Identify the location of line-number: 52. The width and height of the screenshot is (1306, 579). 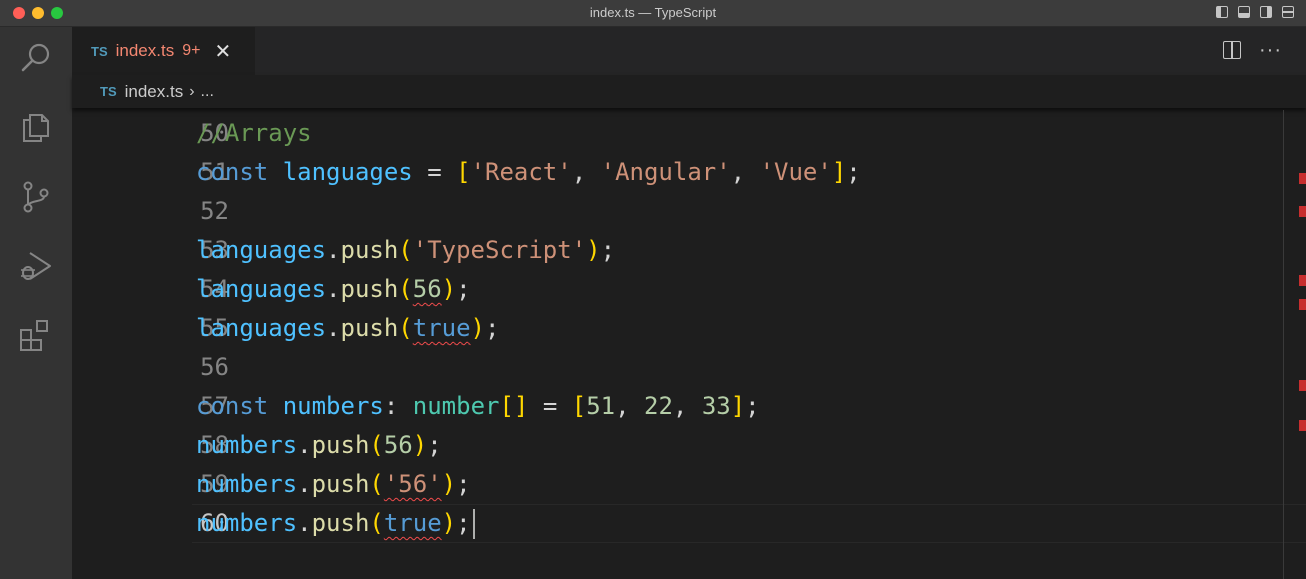
(214, 211).